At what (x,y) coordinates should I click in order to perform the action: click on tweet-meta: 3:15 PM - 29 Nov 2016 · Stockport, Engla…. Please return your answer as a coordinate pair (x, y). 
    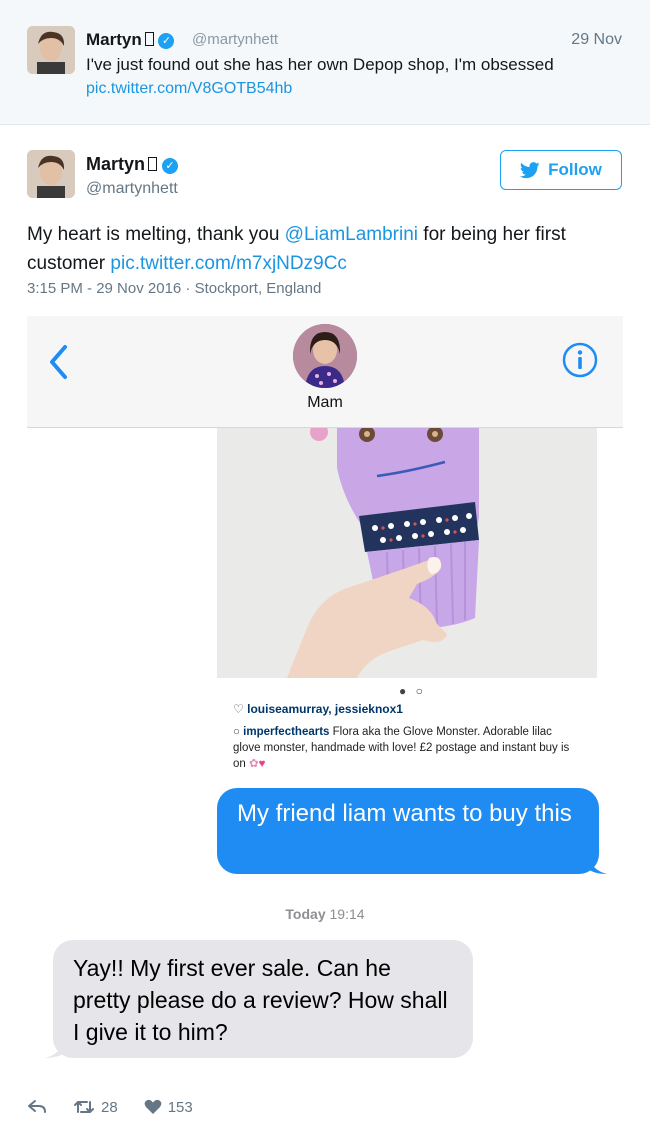
    Looking at the image, I should click on (174, 288).